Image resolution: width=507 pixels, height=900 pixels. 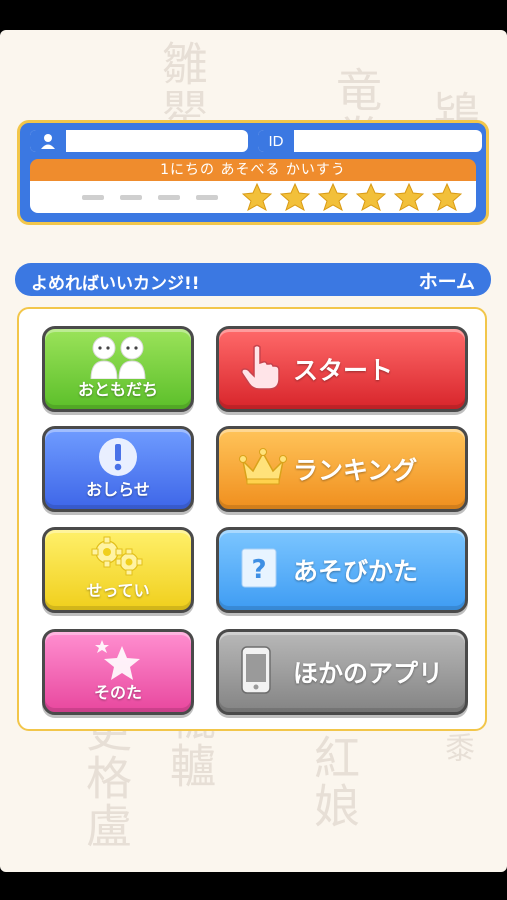 I want to click on home-label: ホーム, so click(x=446, y=282).